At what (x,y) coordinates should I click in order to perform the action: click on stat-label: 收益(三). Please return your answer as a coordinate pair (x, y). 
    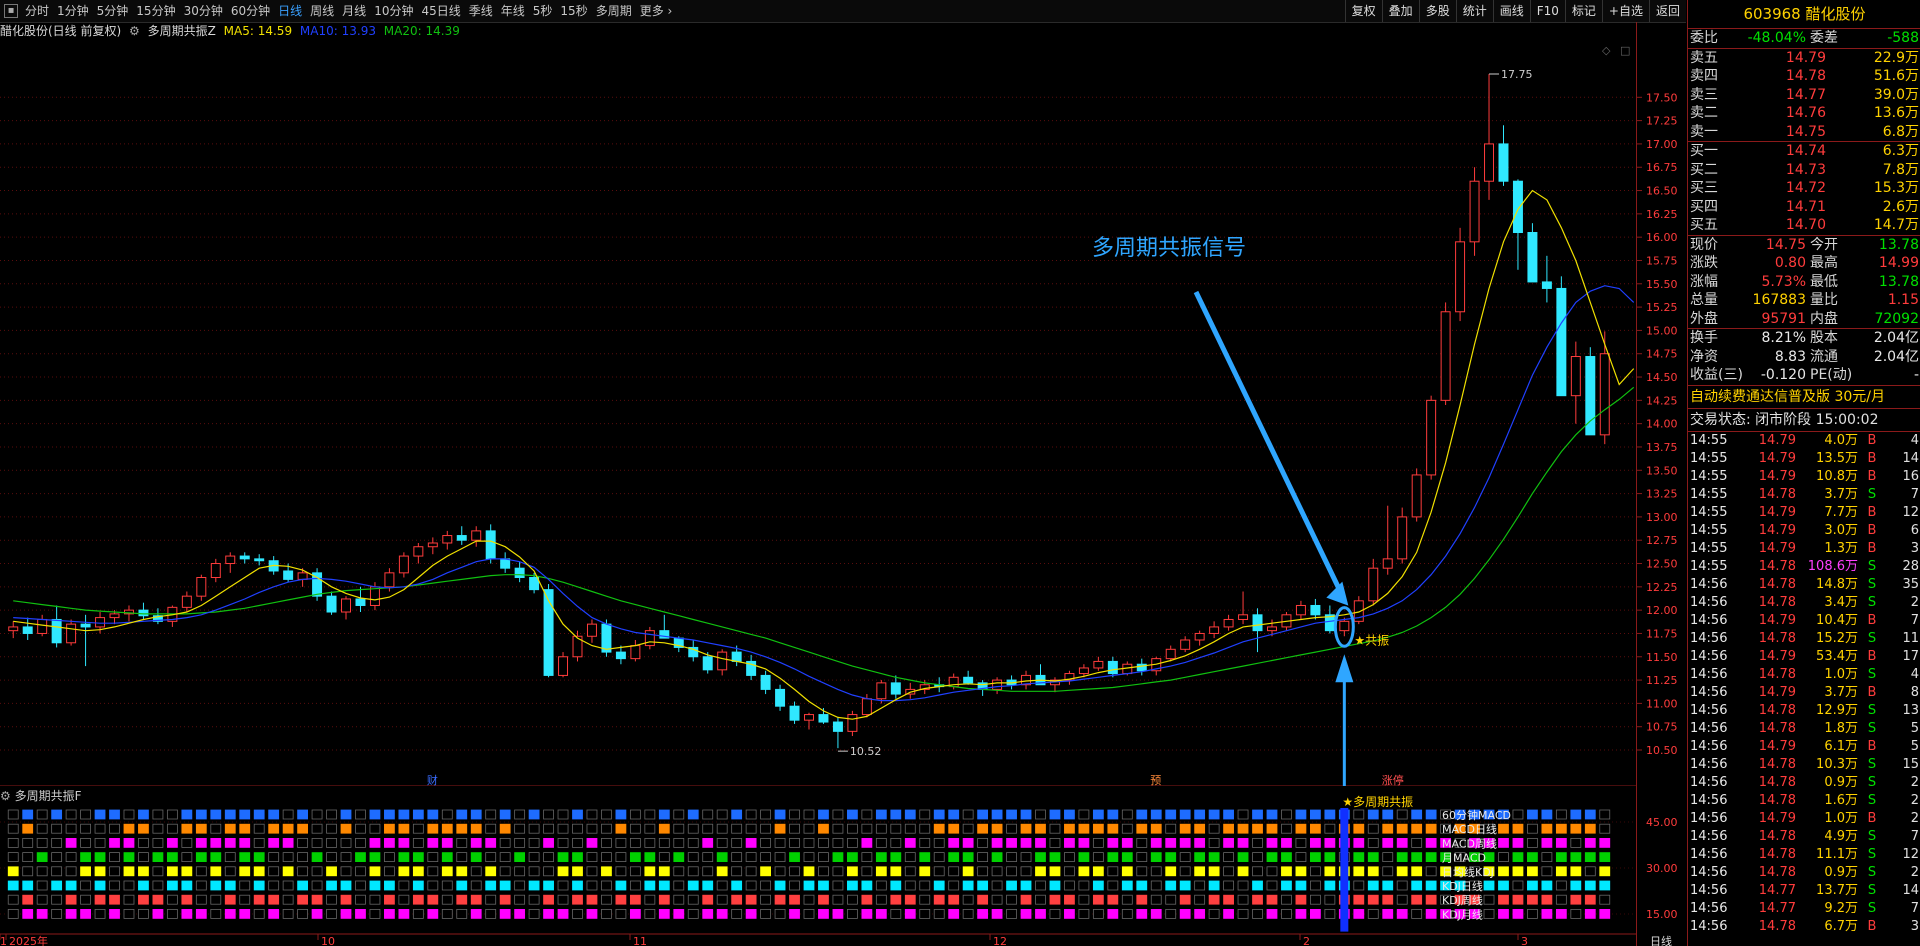
    Looking at the image, I should click on (1716, 375).